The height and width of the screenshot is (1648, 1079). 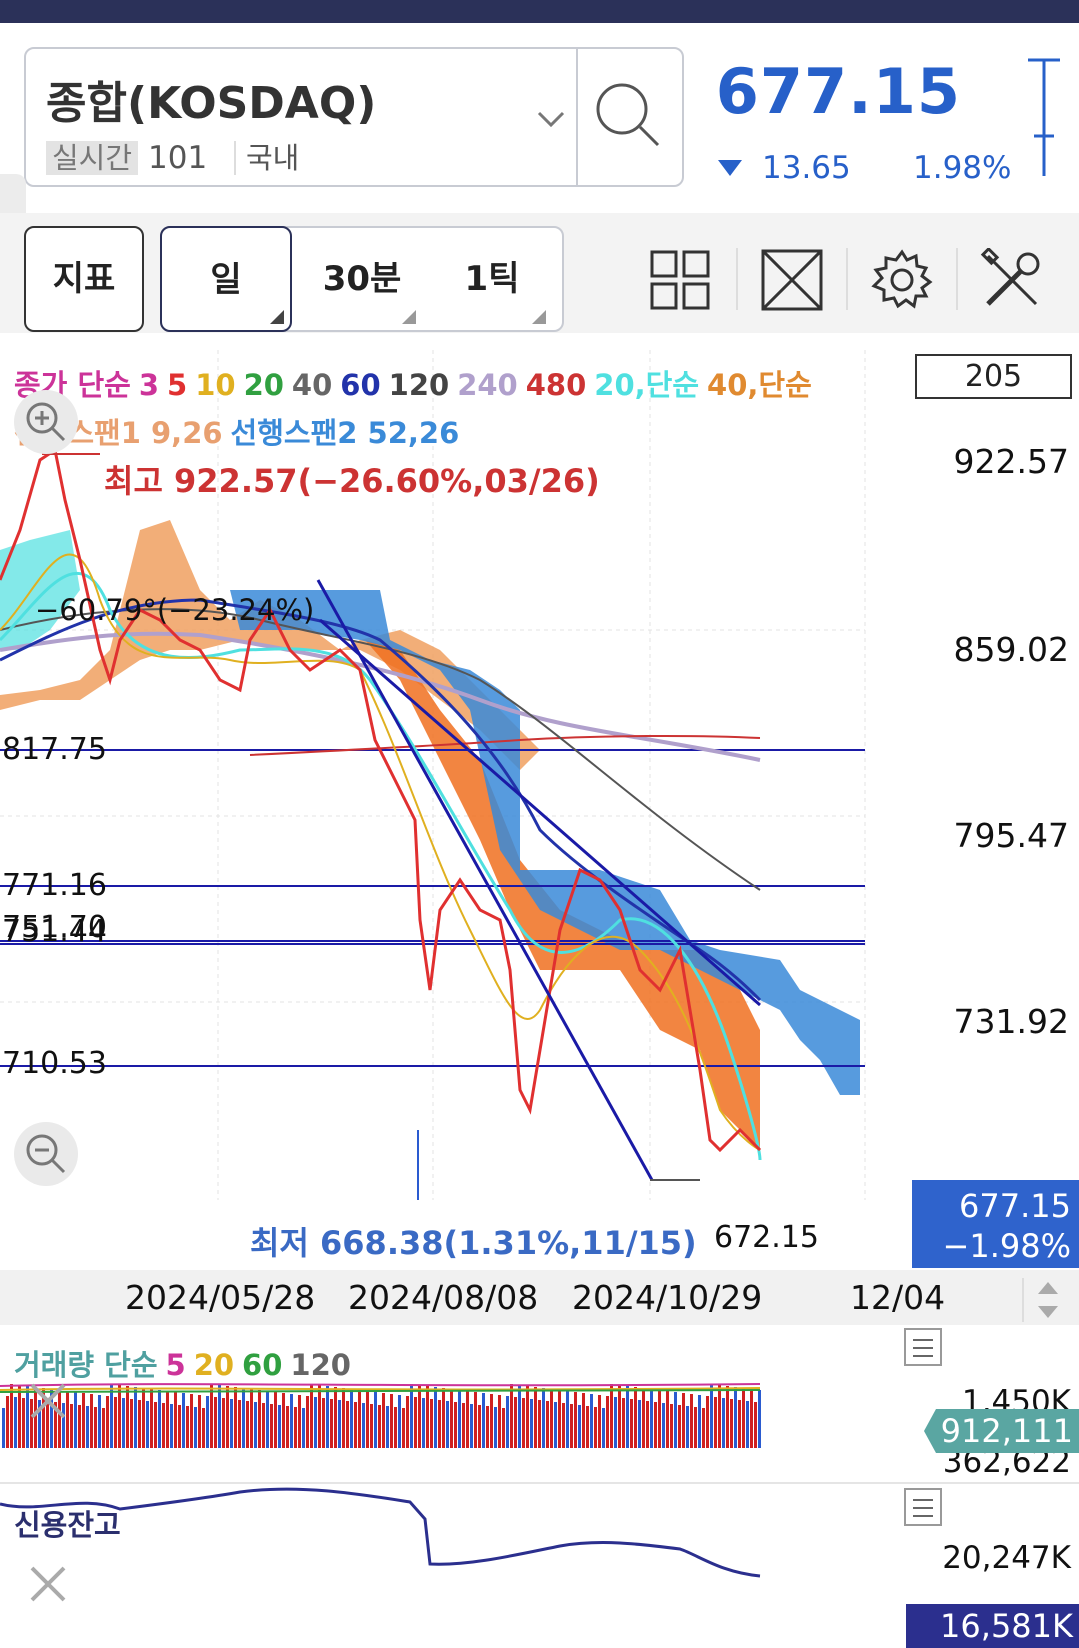 I want to click on symbol-selector: 종합(KOSDAQ) 실시간 101 국내, so click(x=354, y=117).